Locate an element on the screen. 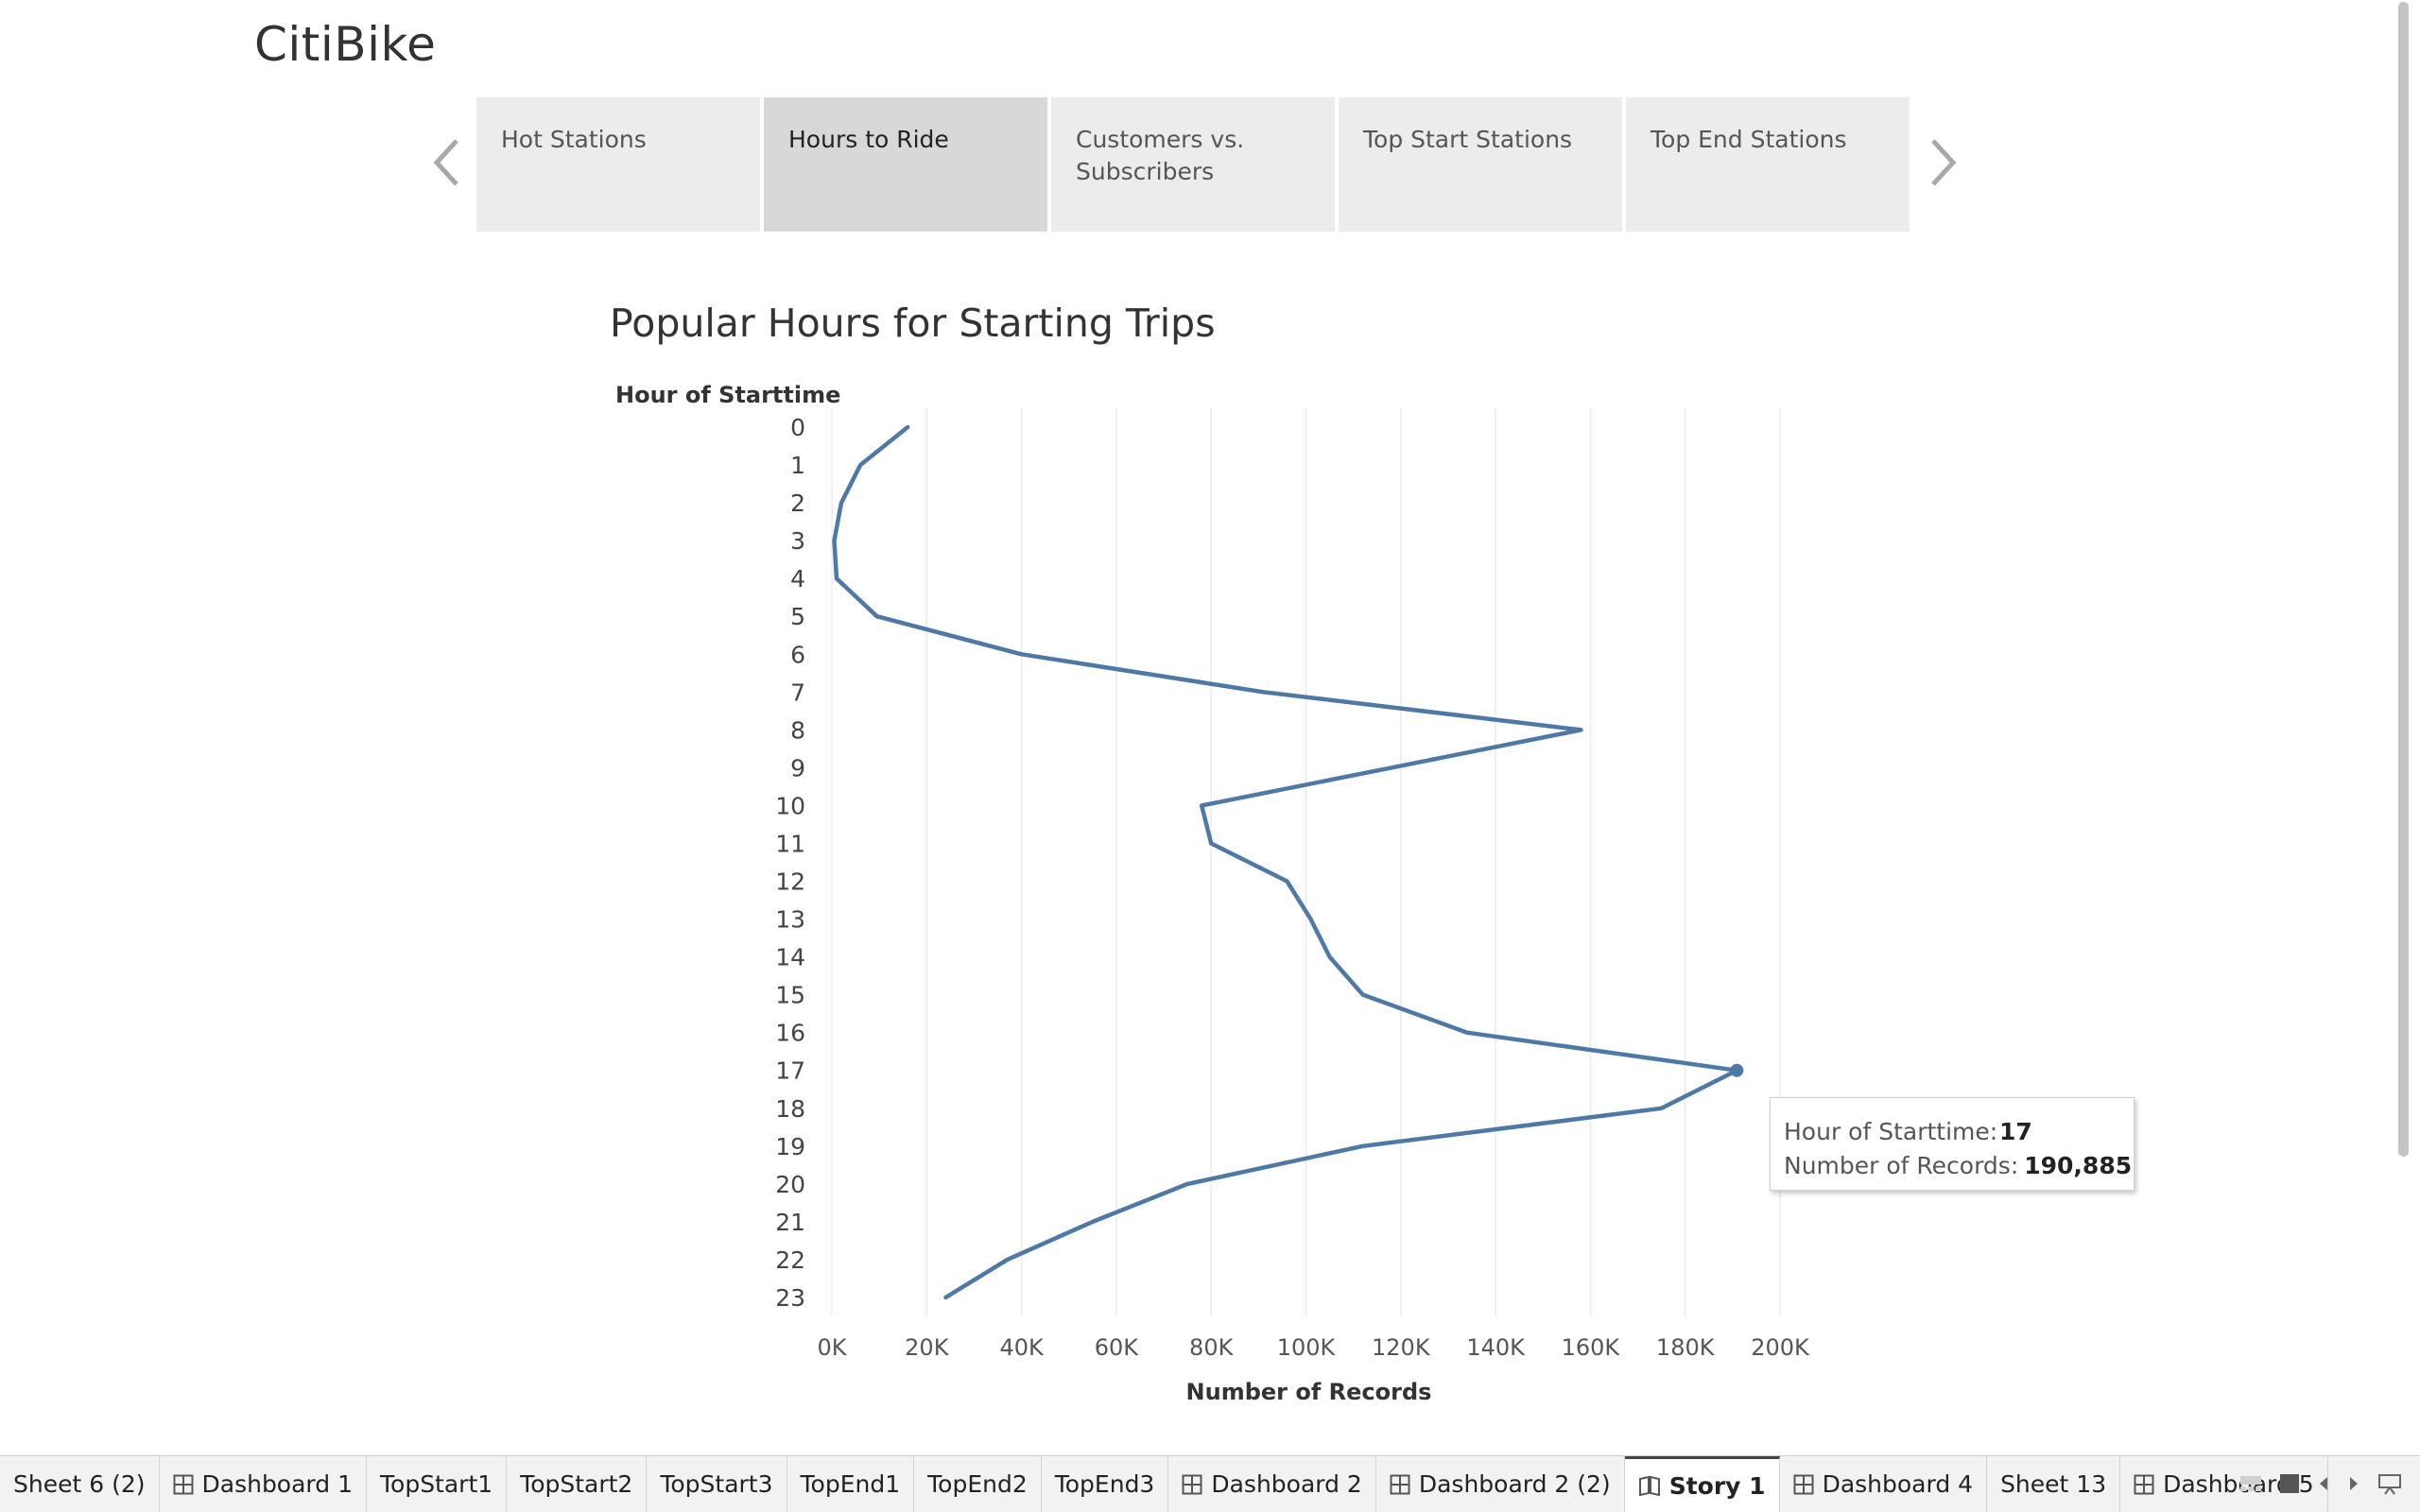 Image resolution: width=2420 pixels, height=1512 pixels. y-tick-label: 20 is located at coordinates (790, 1184).